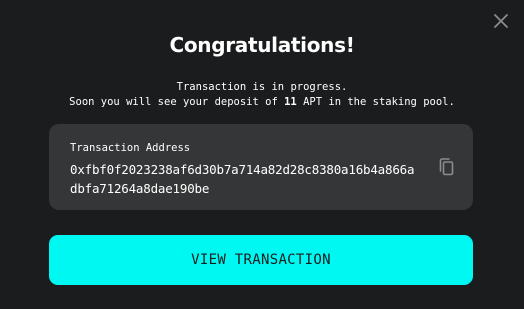 The height and width of the screenshot is (309, 524). I want to click on close-icon, so click(501, 21).